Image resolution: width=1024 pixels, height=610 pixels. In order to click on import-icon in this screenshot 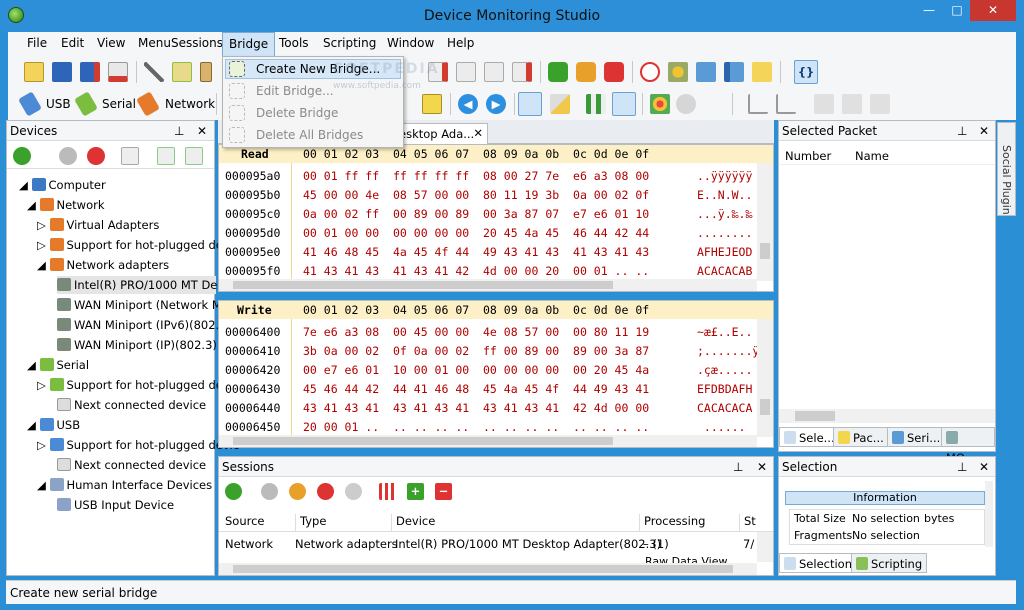, I will do `click(706, 72)`.